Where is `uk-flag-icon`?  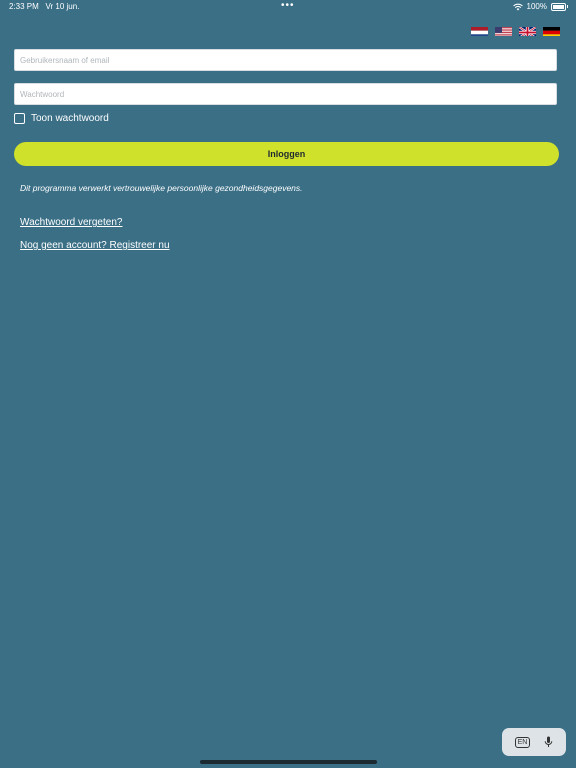
uk-flag-icon is located at coordinates (527, 30).